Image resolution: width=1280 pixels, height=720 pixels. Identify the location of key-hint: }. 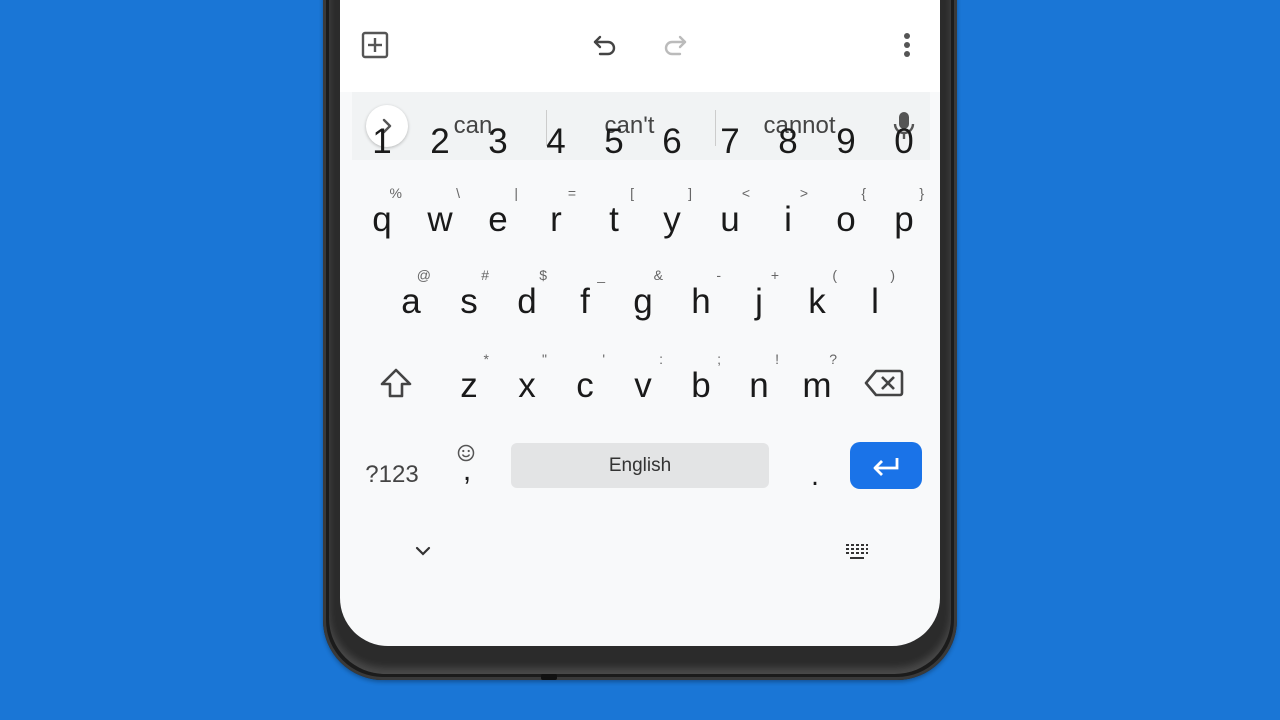
(921, 193).